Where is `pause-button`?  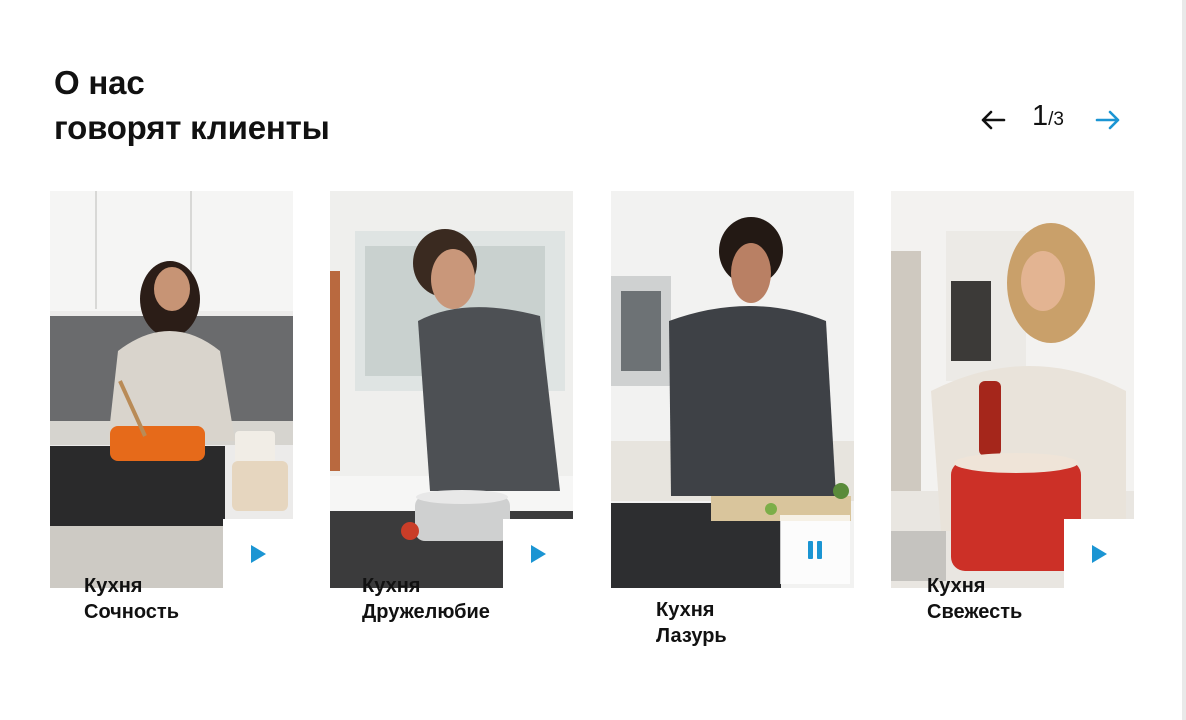
pause-button is located at coordinates (815, 549).